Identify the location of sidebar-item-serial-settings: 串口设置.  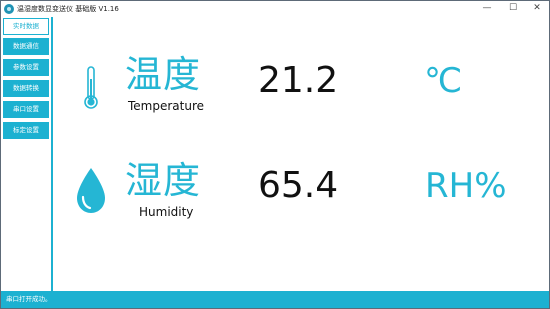
(26, 109).